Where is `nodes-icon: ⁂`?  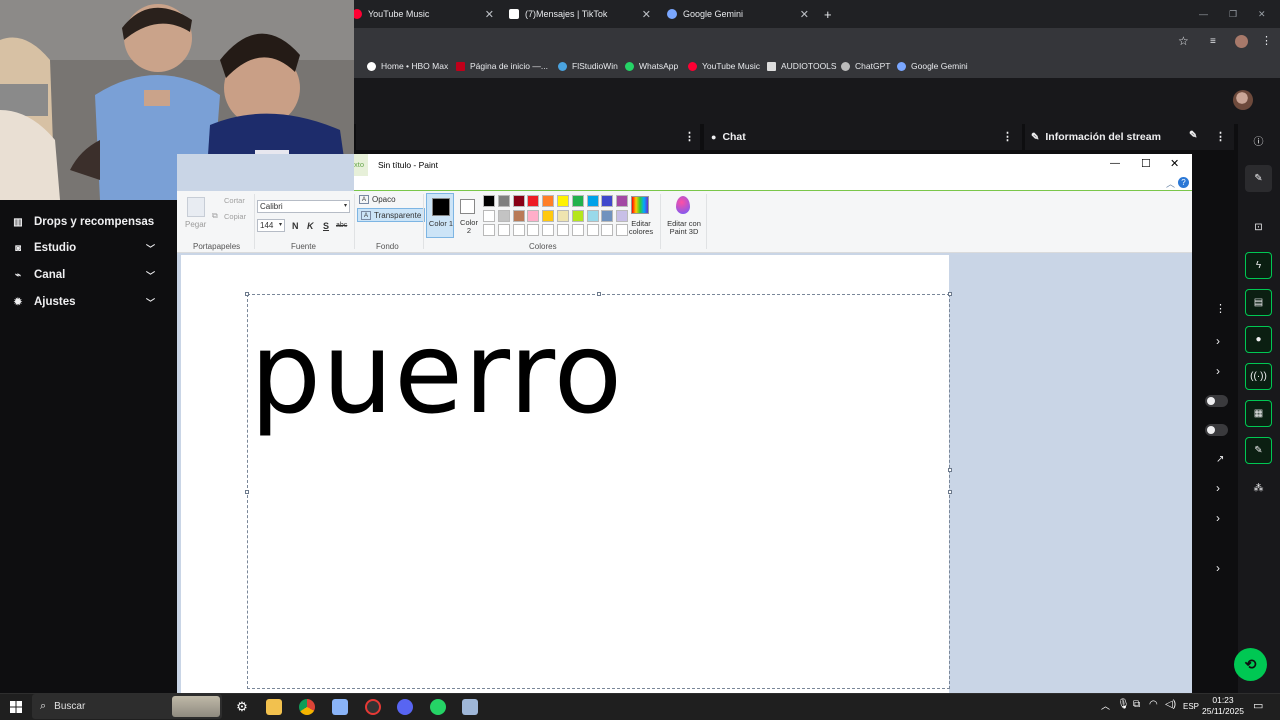 nodes-icon: ⁂ is located at coordinates (1258, 488).